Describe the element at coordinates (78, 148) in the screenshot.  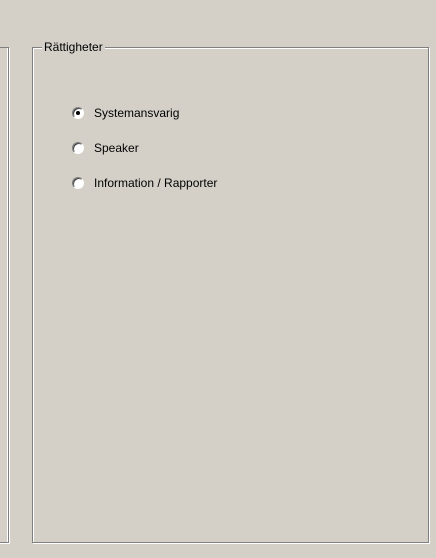
I see `radio-button-speaker` at that location.